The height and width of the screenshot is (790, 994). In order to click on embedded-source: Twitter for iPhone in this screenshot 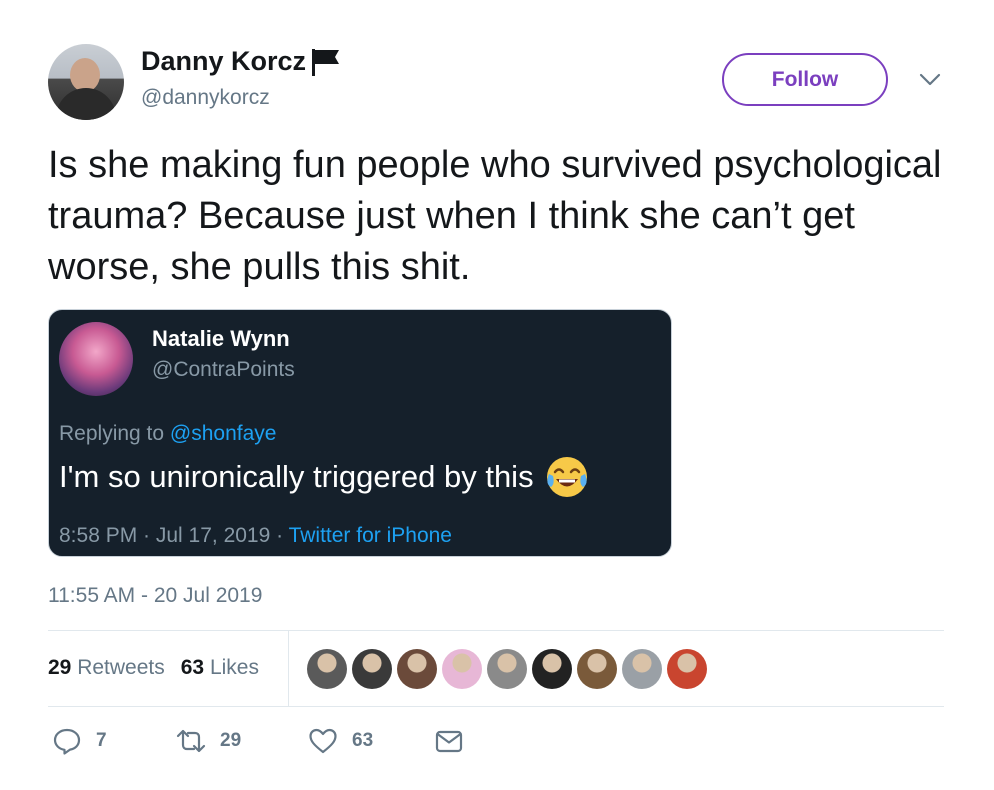, I will do `click(370, 535)`.